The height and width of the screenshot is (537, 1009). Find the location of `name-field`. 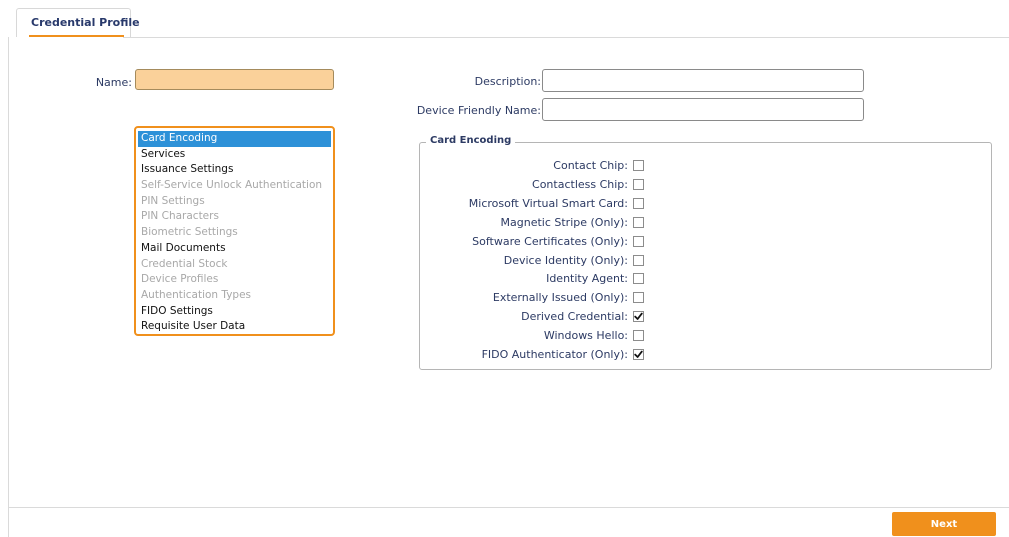

name-field is located at coordinates (234, 79).